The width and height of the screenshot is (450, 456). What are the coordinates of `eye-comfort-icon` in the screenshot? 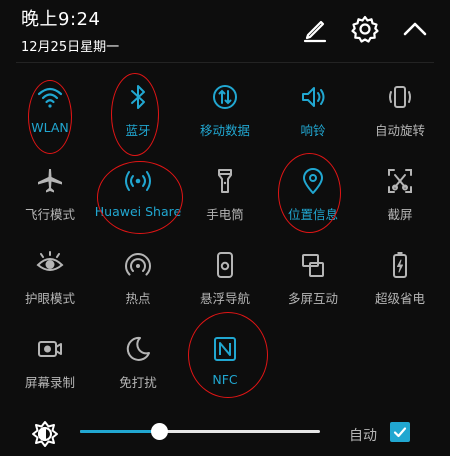 It's located at (50, 265).